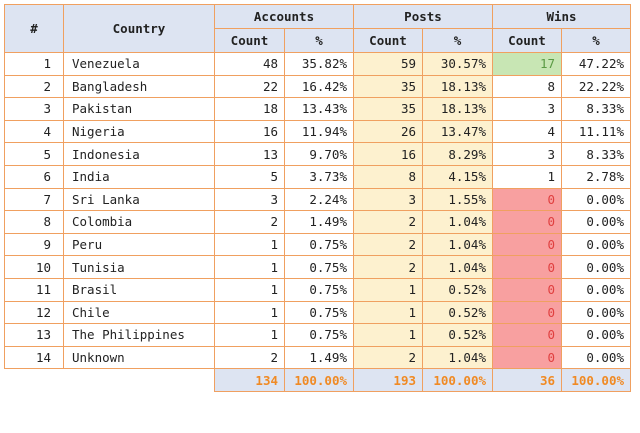  Describe the element at coordinates (527, 380) in the screenshot. I see `total-wins-count: 36` at that location.